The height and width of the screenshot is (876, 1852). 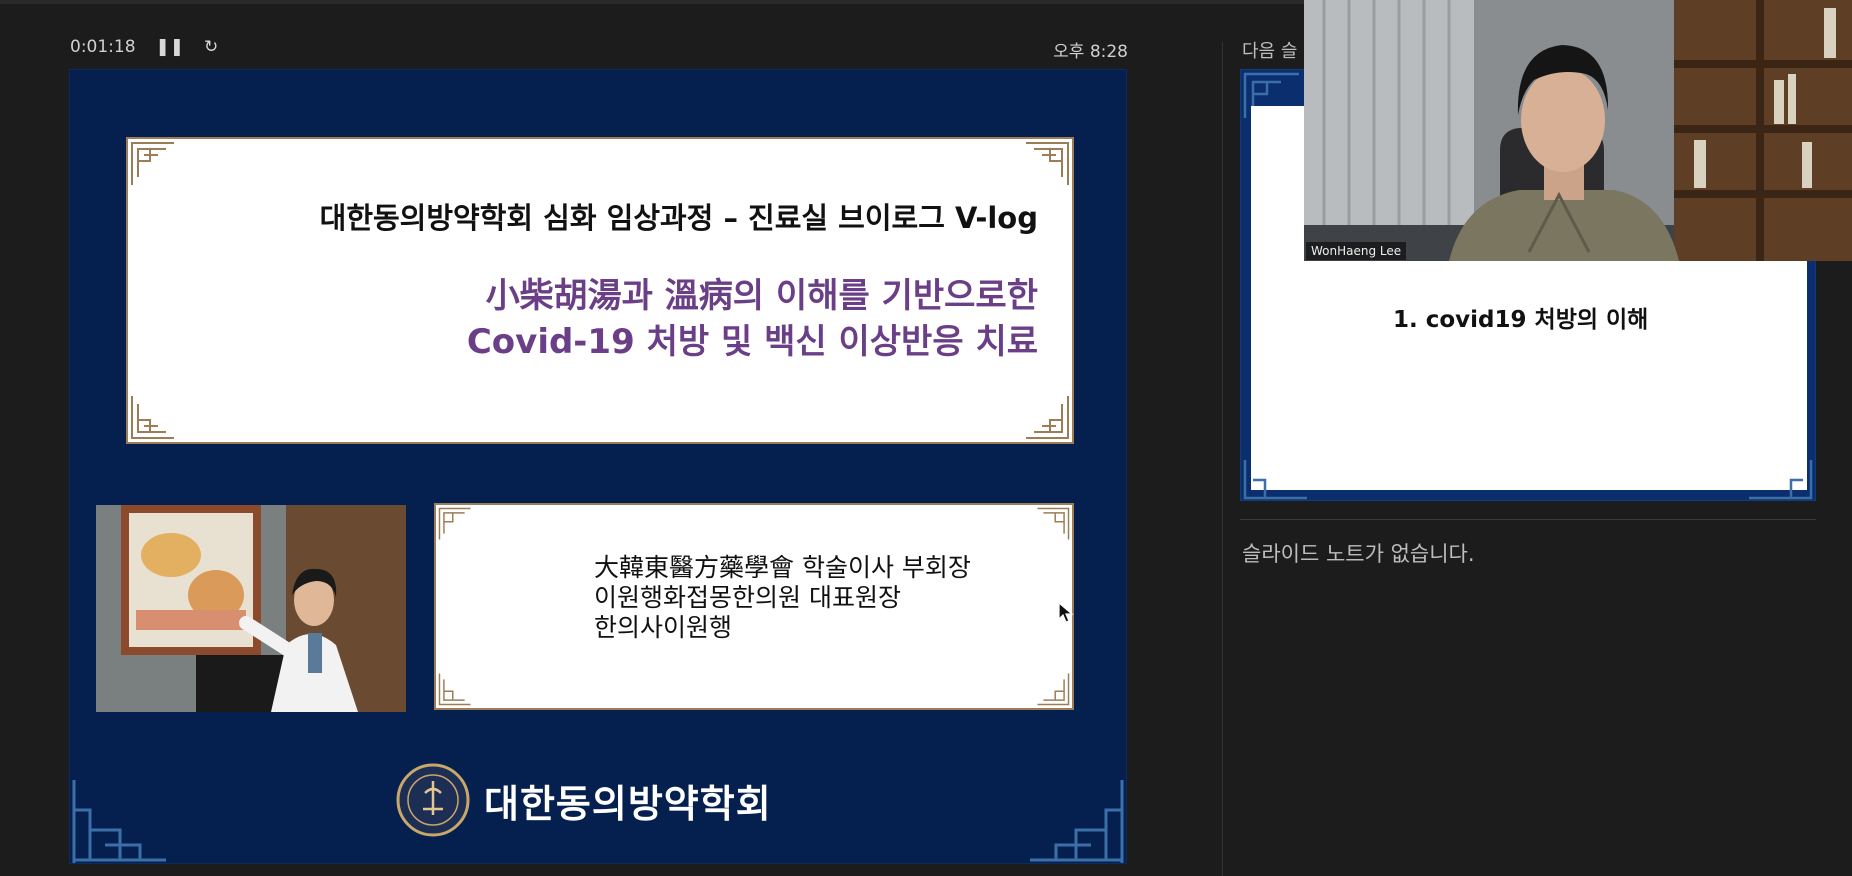 What do you see at coordinates (1356, 251) in the screenshot?
I see `participant-name-label: WonHaeng Lee` at bounding box center [1356, 251].